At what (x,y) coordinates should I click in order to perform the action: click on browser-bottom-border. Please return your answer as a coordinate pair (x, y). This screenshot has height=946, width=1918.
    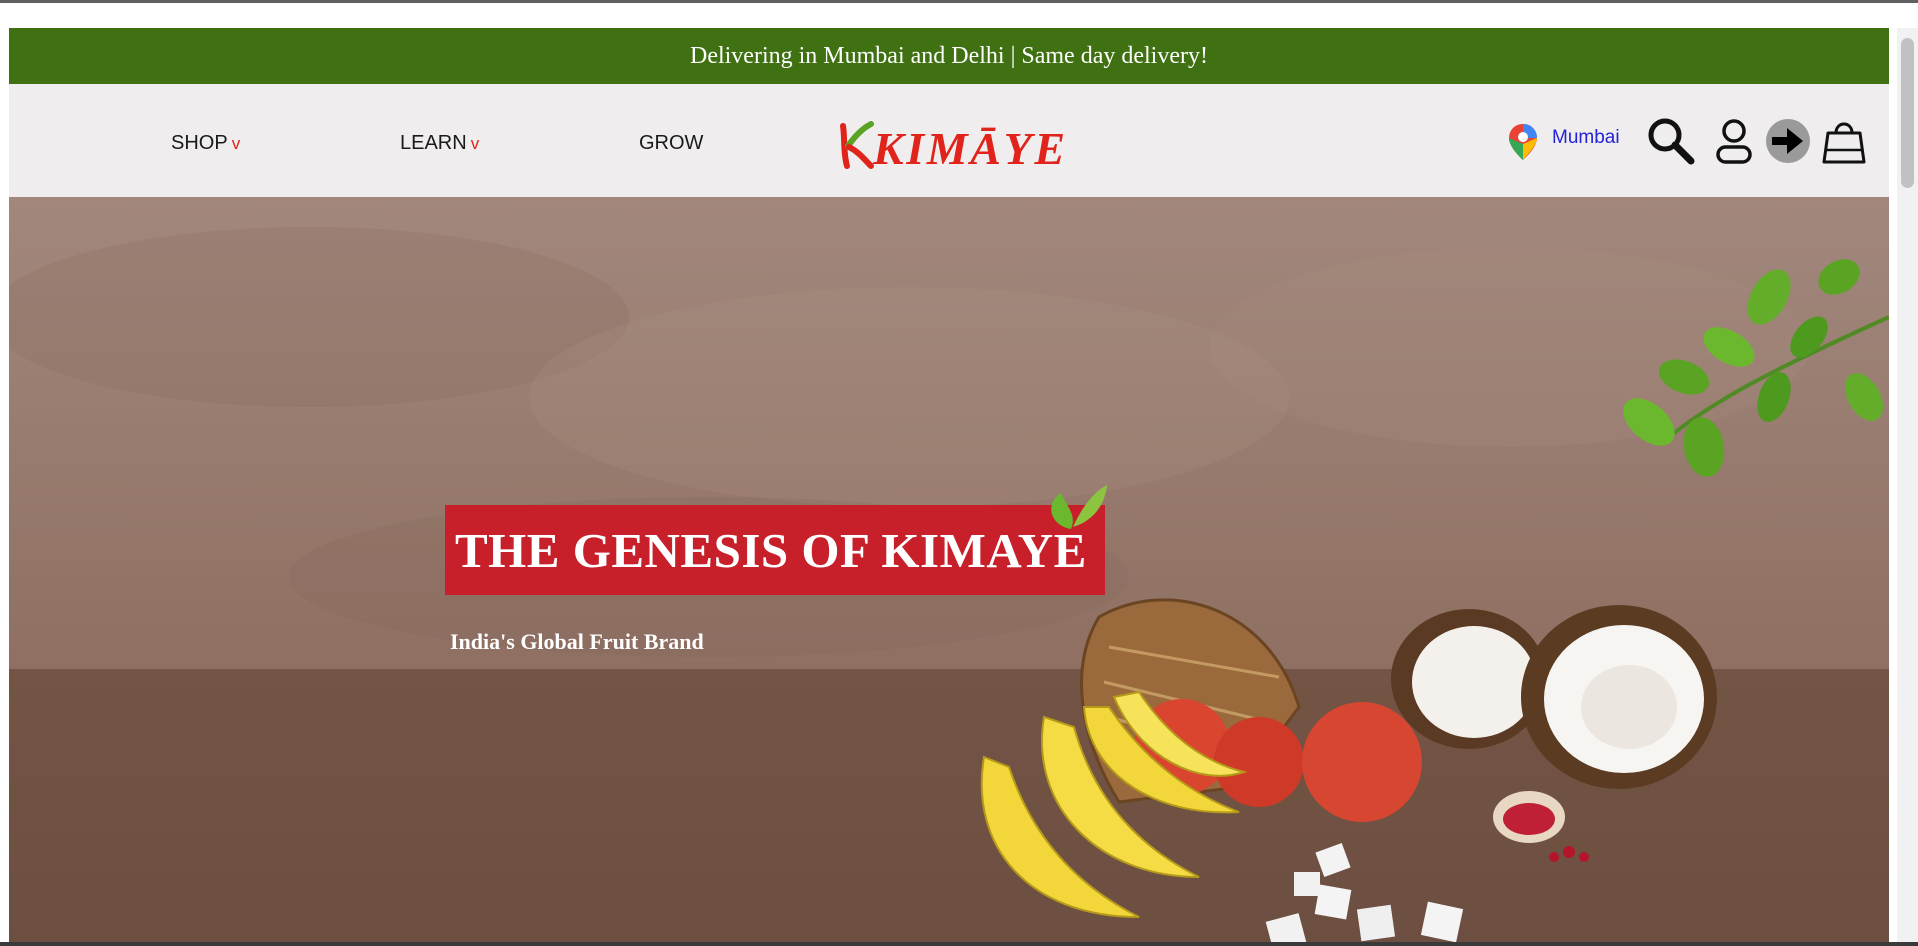
    Looking at the image, I should click on (959, 944).